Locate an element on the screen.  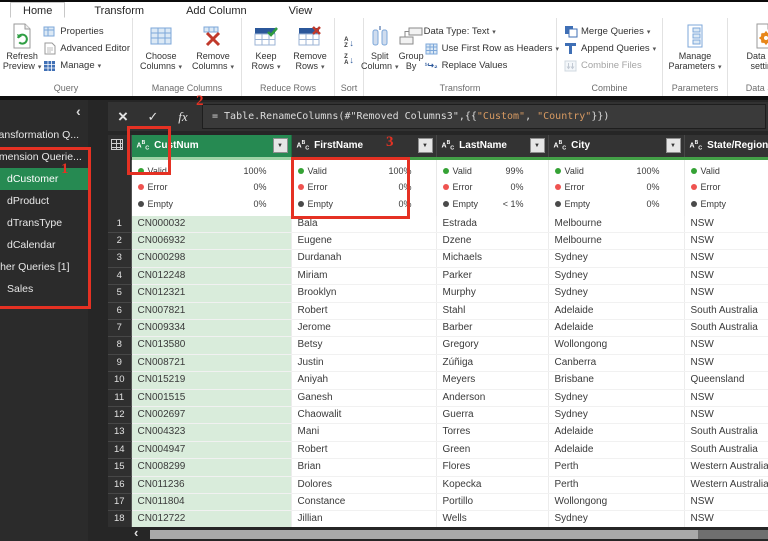
cell: Brian is located at coordinates (364, 467).